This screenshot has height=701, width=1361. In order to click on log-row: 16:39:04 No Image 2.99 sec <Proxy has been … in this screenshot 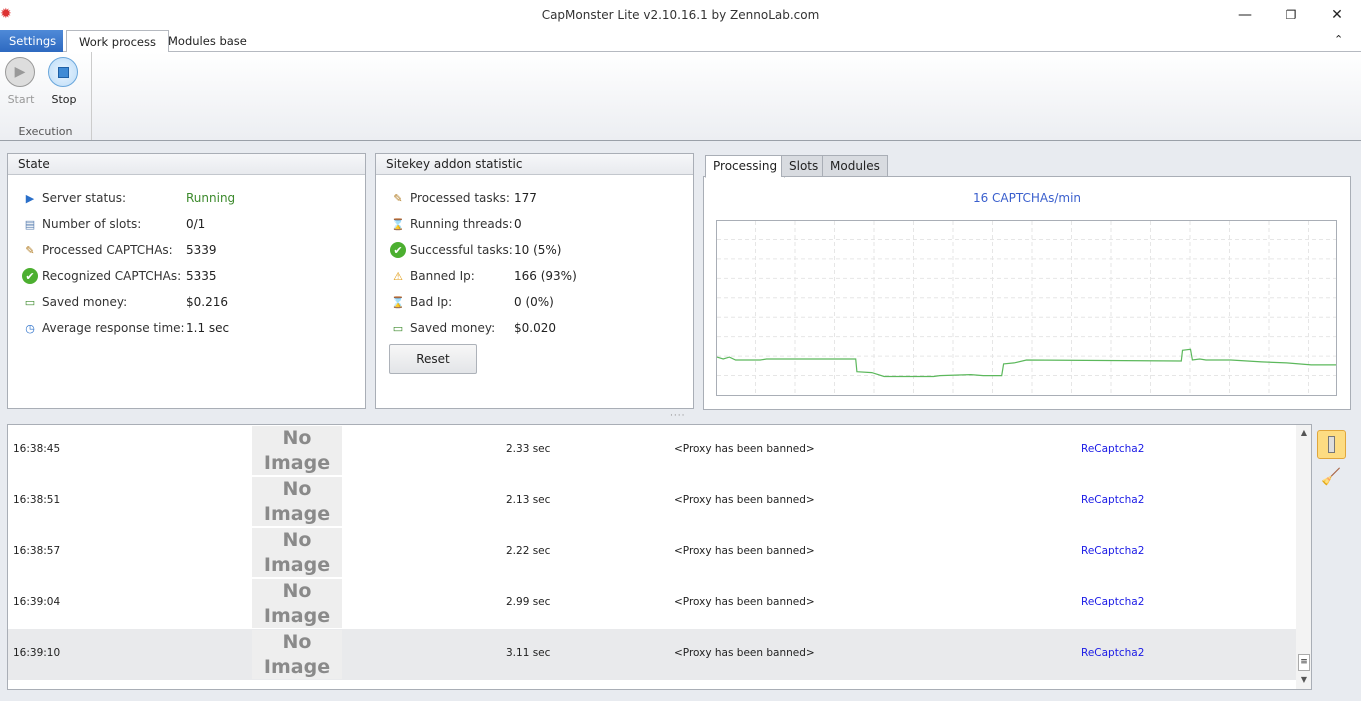, I will do `click(652, 603)`.